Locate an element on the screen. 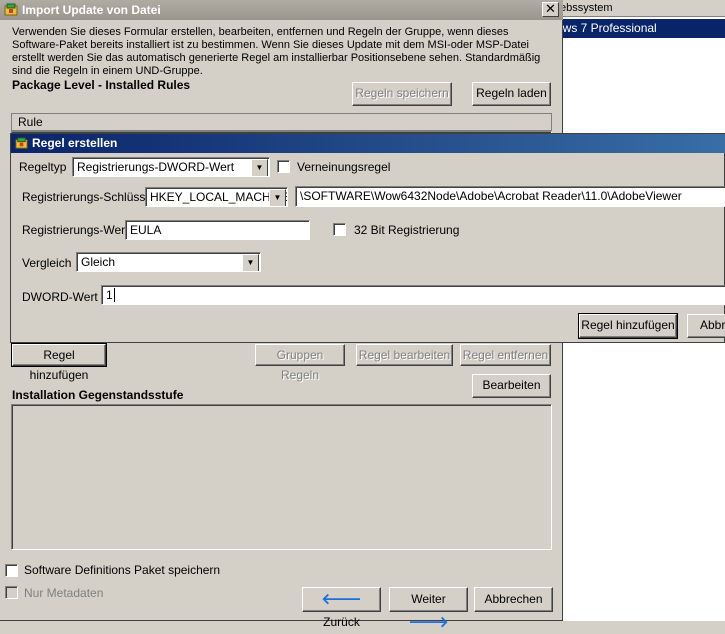 The height and width of the screenshot is (634, 725). negation-checkbox is located at coordinates (283, 166).